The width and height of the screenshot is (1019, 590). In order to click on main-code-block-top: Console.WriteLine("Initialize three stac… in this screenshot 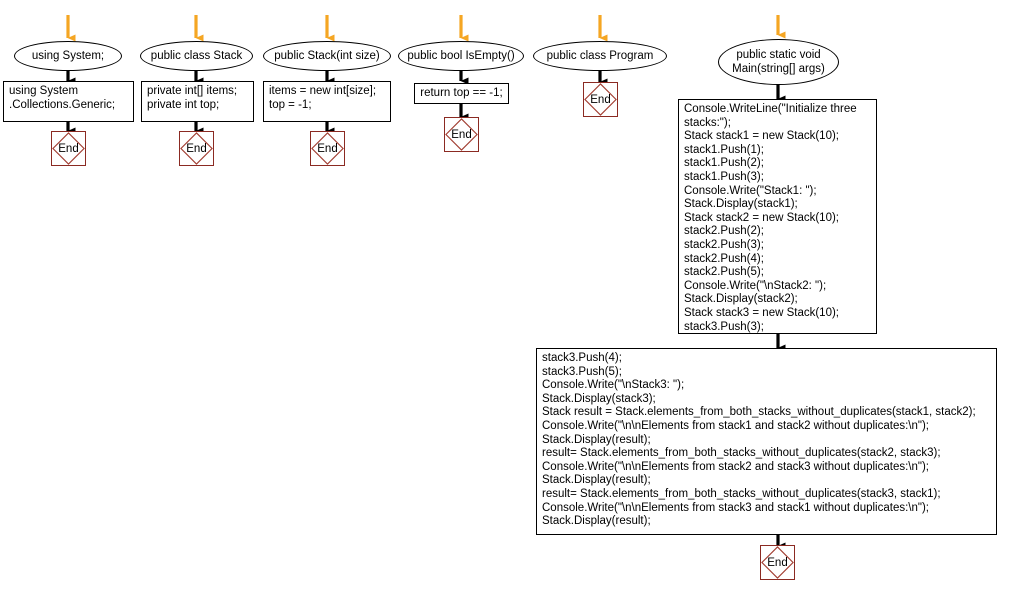, I will do `click(777, 216)`.